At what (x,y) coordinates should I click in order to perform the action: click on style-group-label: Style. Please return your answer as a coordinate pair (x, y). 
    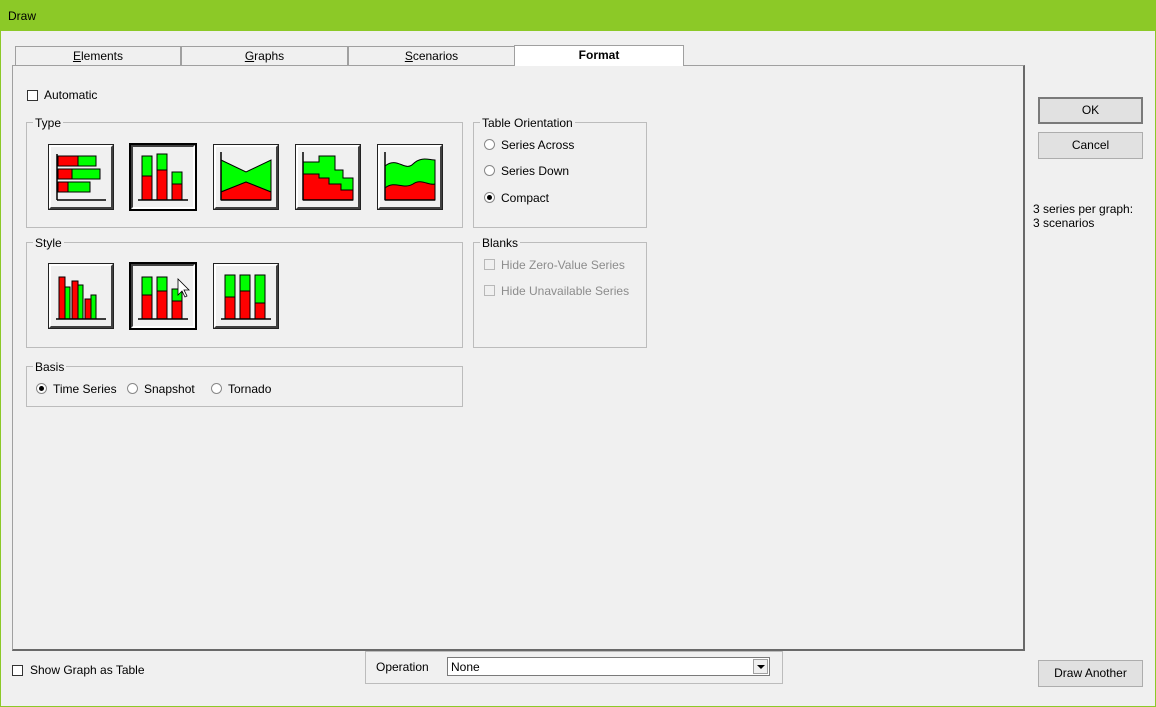
    Looking at the image, I should click on (48, 243).